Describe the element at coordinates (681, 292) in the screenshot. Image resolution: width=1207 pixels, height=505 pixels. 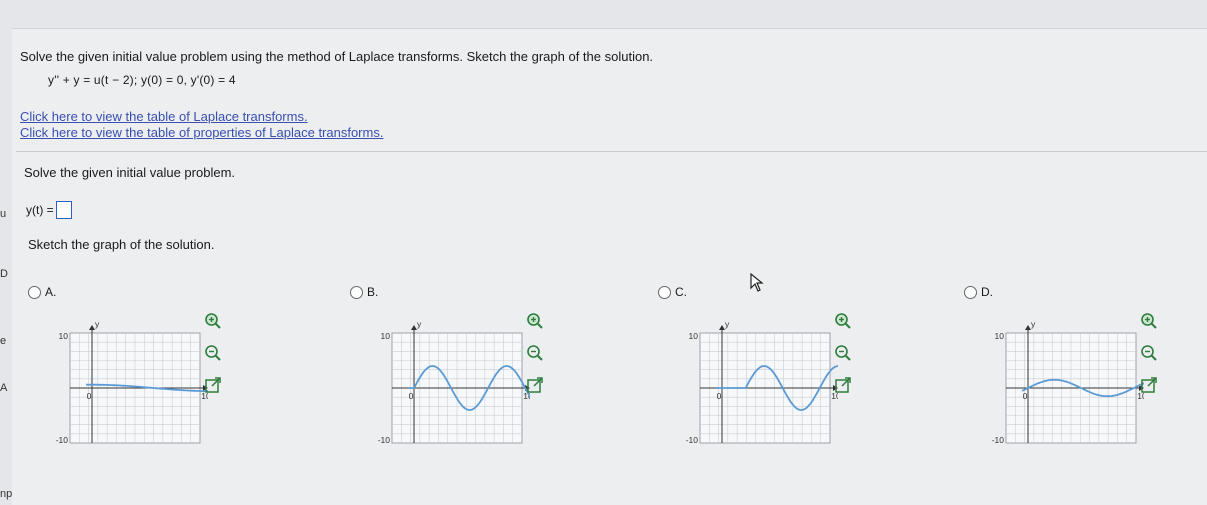
I see `option-label: C.` at that location.